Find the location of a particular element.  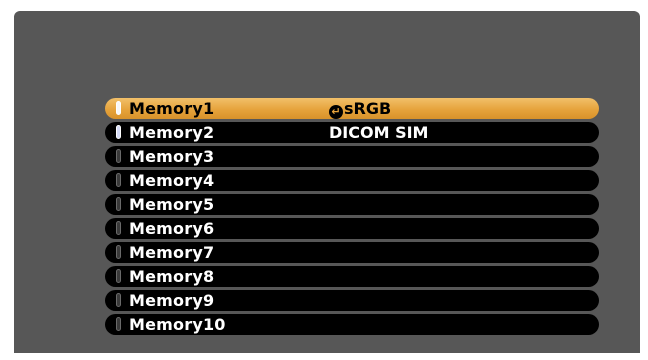

row-value: ↵ sRGB is located at coordinates (360, 108).